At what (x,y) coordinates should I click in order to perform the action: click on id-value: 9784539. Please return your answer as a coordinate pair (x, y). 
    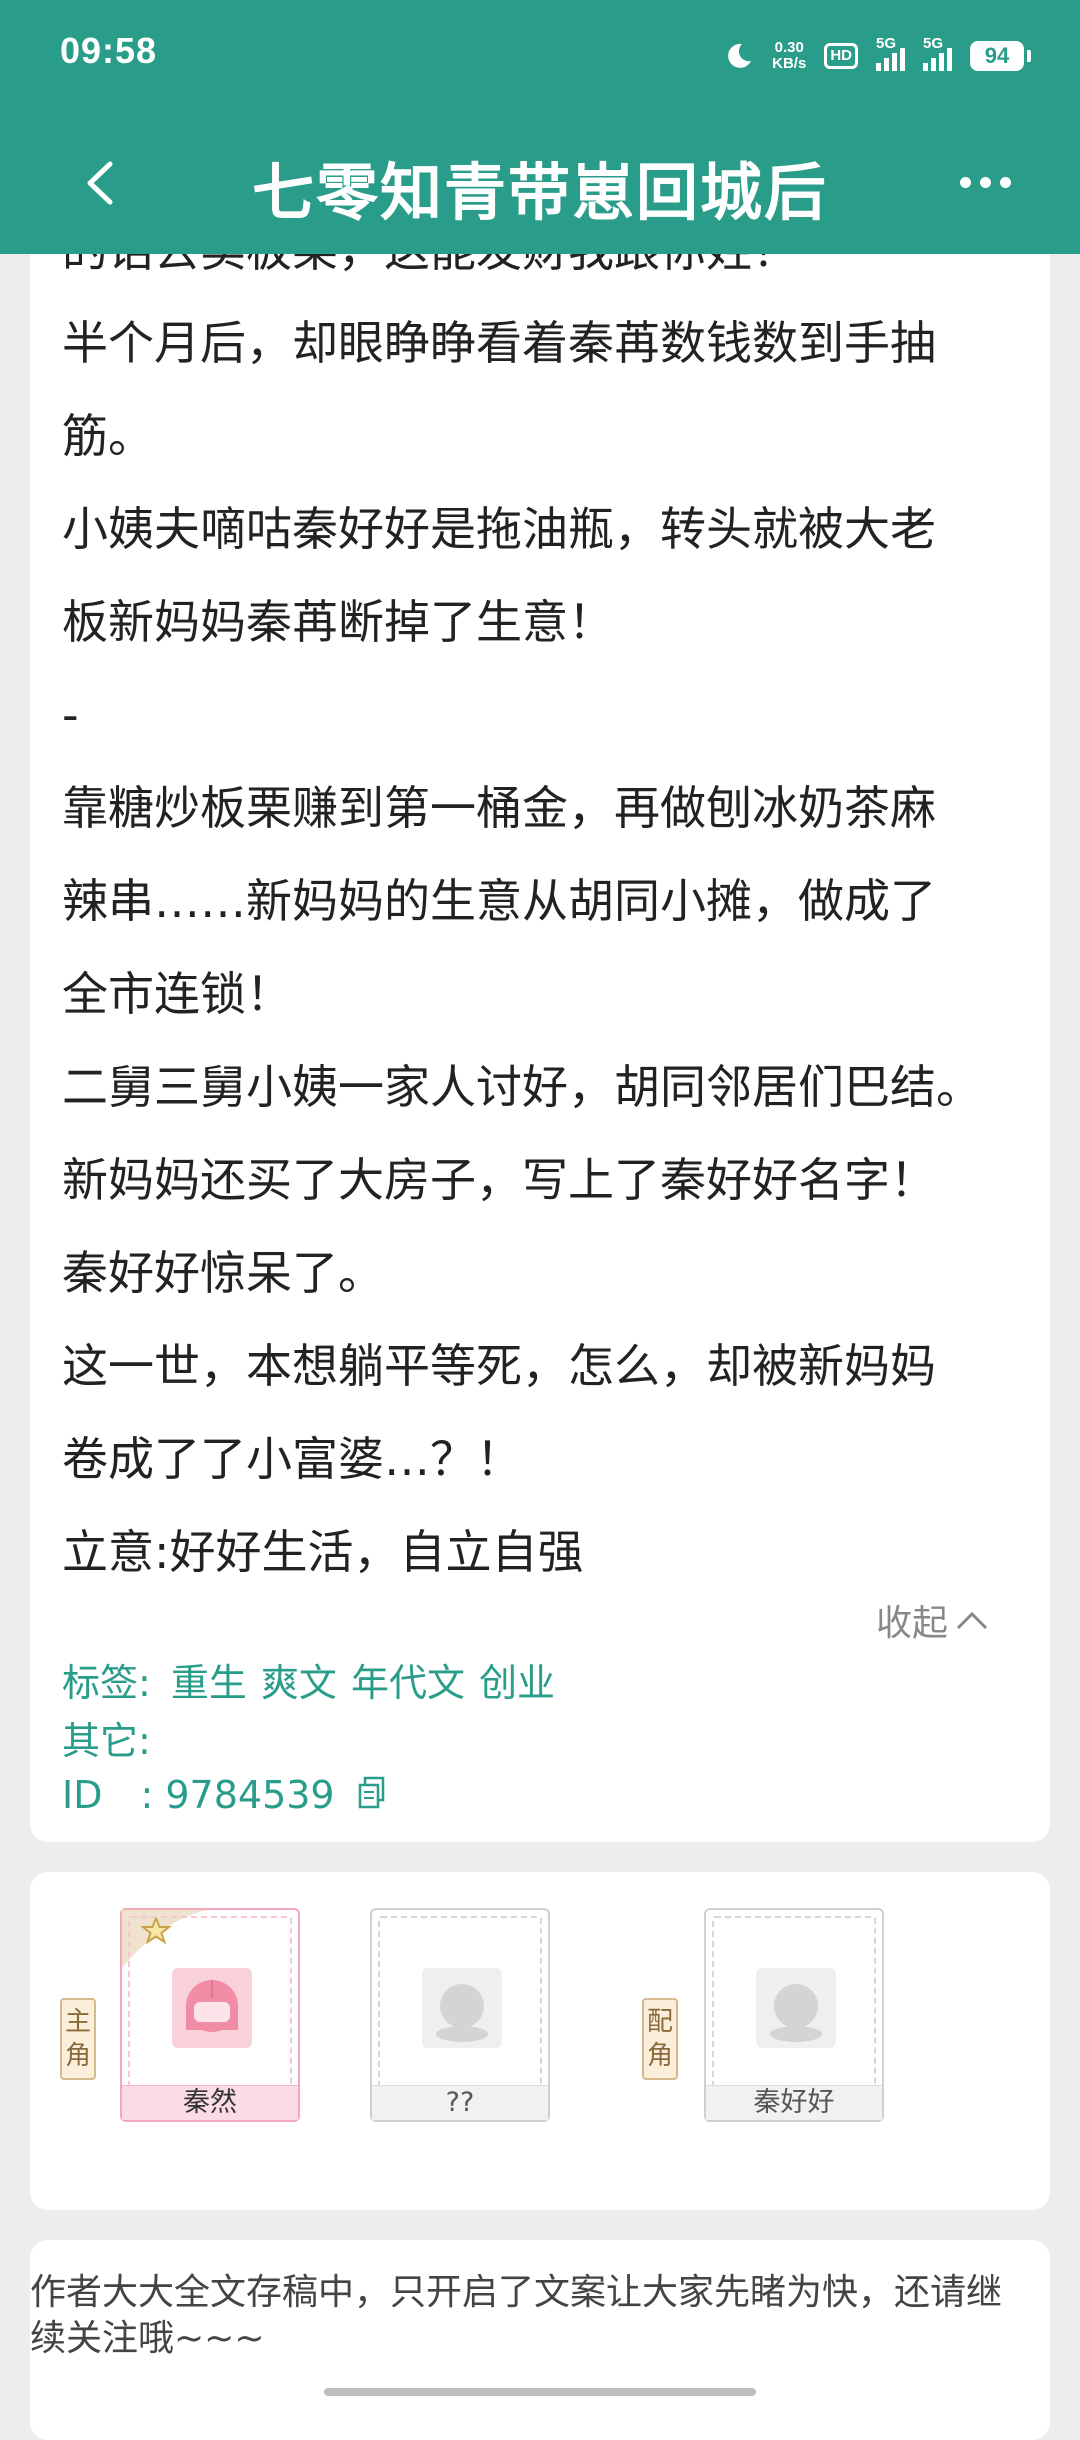
    Looking at the image, I should click on (250, 1795).